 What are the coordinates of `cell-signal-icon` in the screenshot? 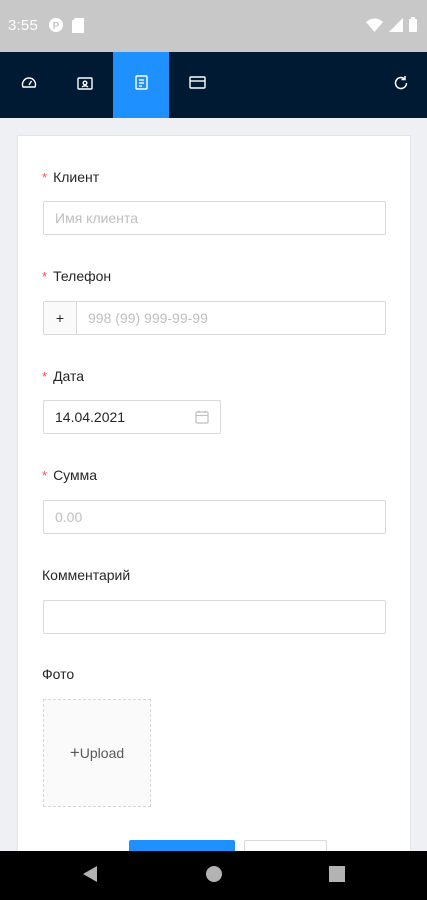 It's located at (396, 27).